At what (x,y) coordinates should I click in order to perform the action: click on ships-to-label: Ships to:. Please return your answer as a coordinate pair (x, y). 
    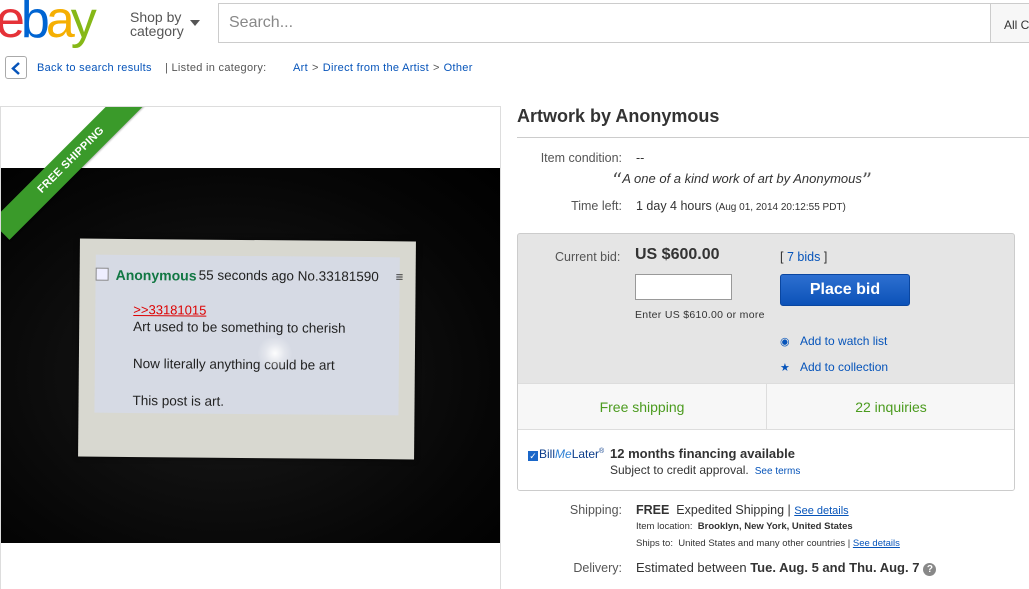
    Looking at the image, I should click on (654, 543).